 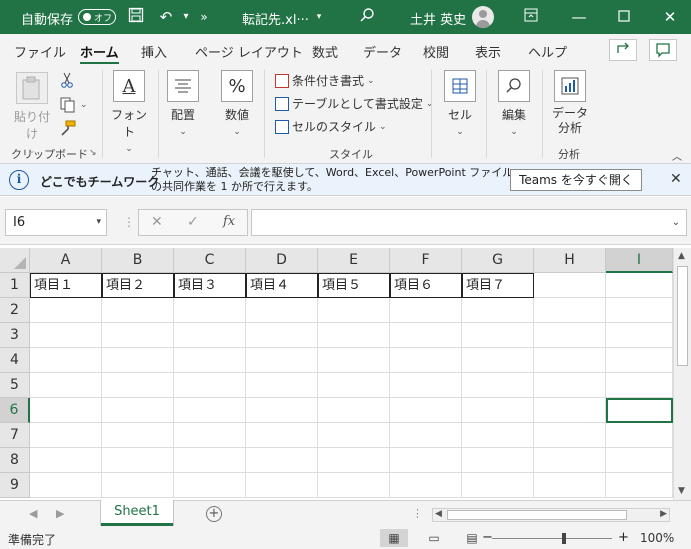 I want to click on tab-formulas: 数式, so click(x=325, y=51).